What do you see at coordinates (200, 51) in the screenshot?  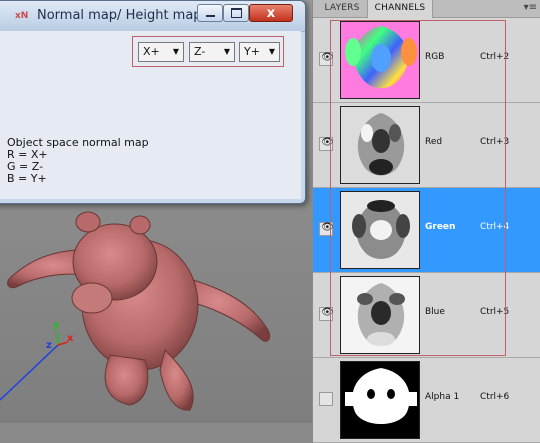 I see `green-swizzle-value: Z-` at bounding box center [200, 51].